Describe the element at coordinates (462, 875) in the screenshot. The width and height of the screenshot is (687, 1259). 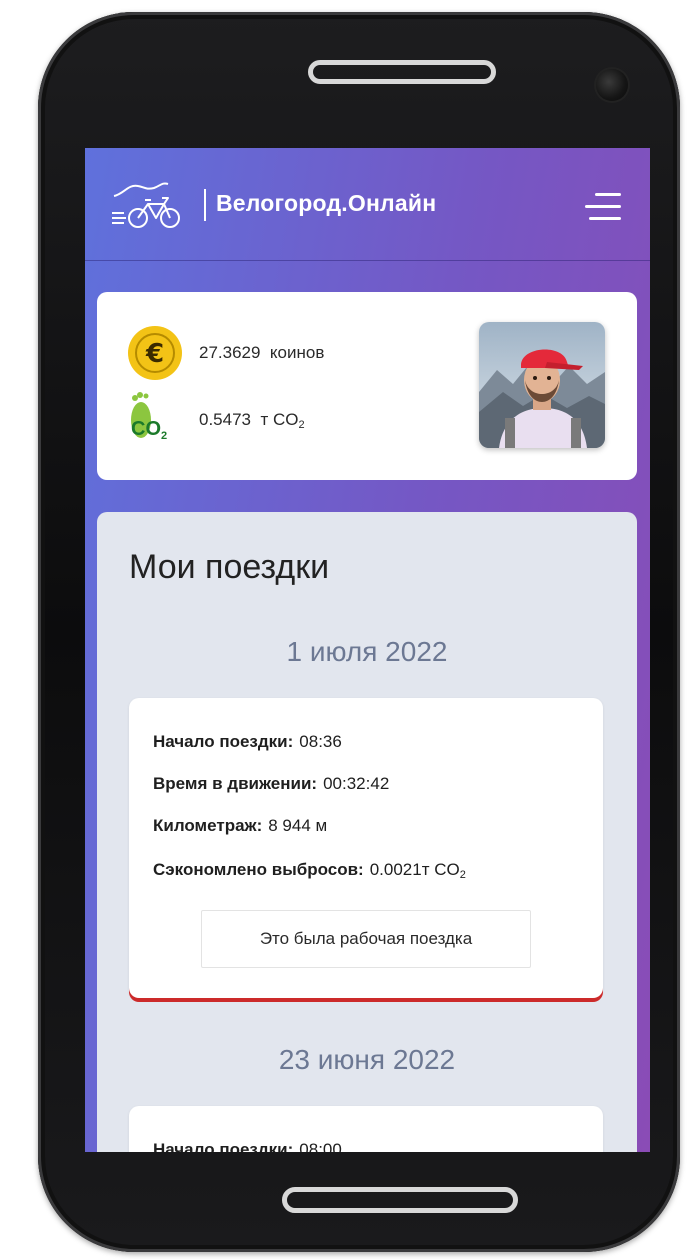
I see `trip-saved-subscript: 2` at that location.